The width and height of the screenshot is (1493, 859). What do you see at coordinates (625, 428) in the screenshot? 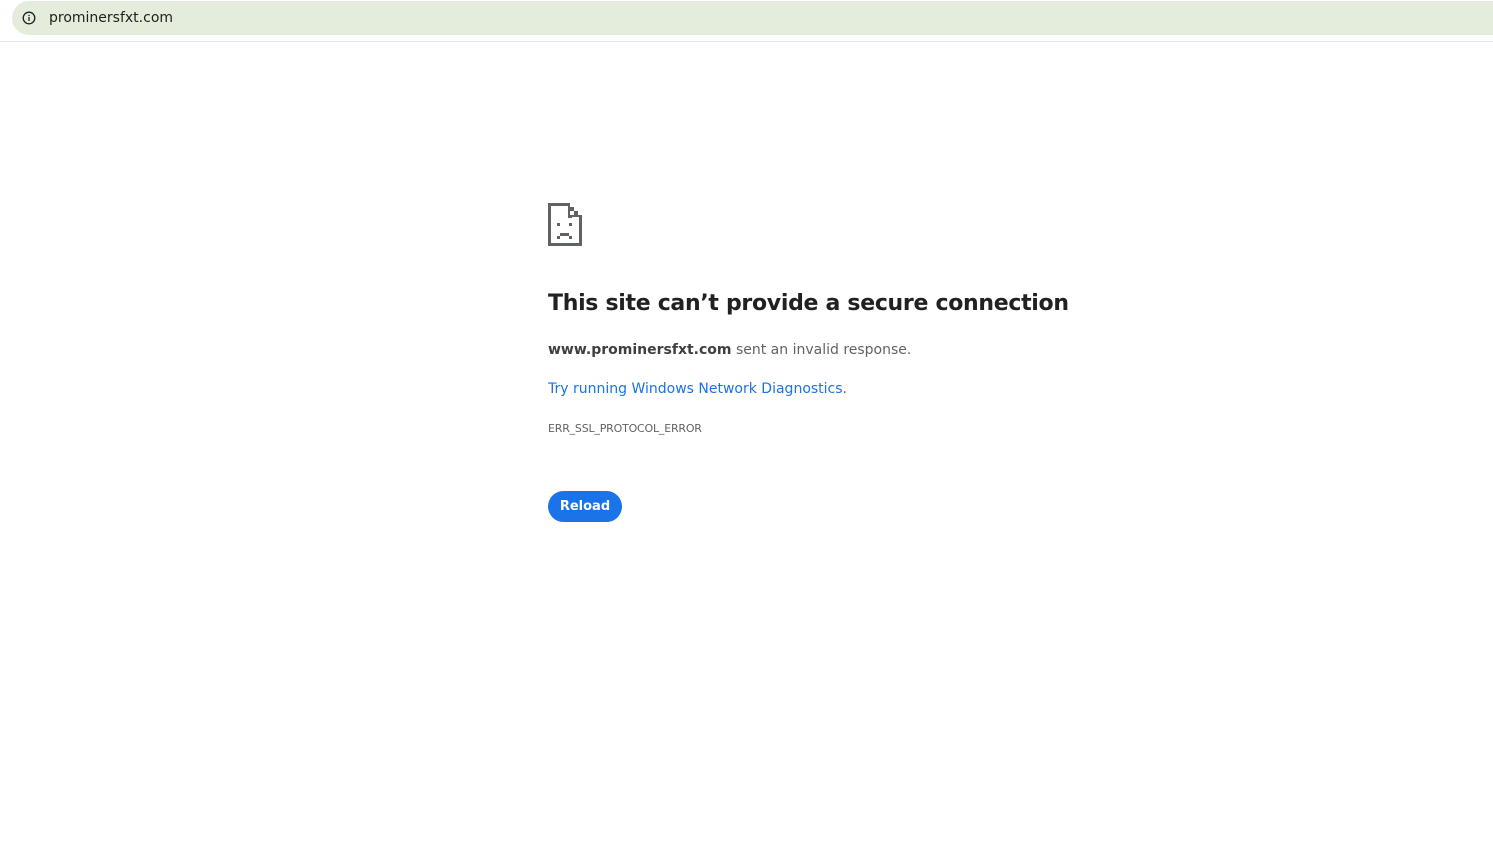
I see `error-code: ERR_SSL_PROTOCOL_ERROR` at bounding box center [625, 428].